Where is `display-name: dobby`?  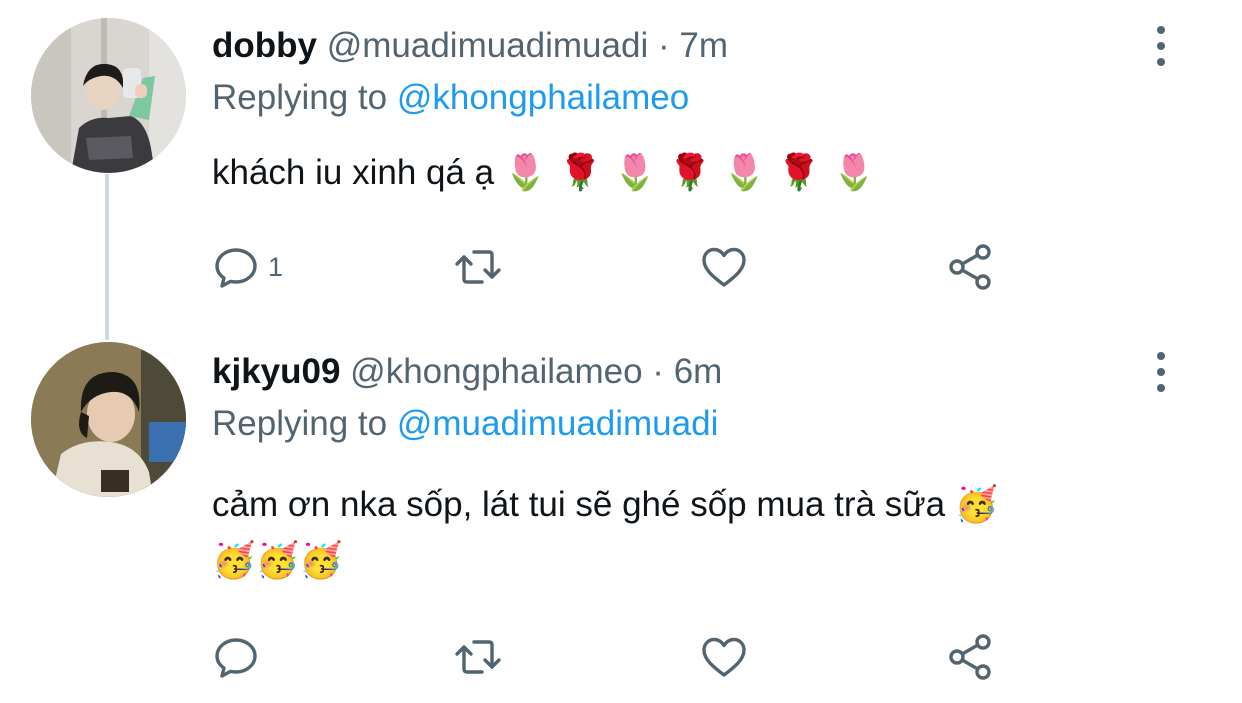
display-name: dobby is located at coordinates (264, 45).